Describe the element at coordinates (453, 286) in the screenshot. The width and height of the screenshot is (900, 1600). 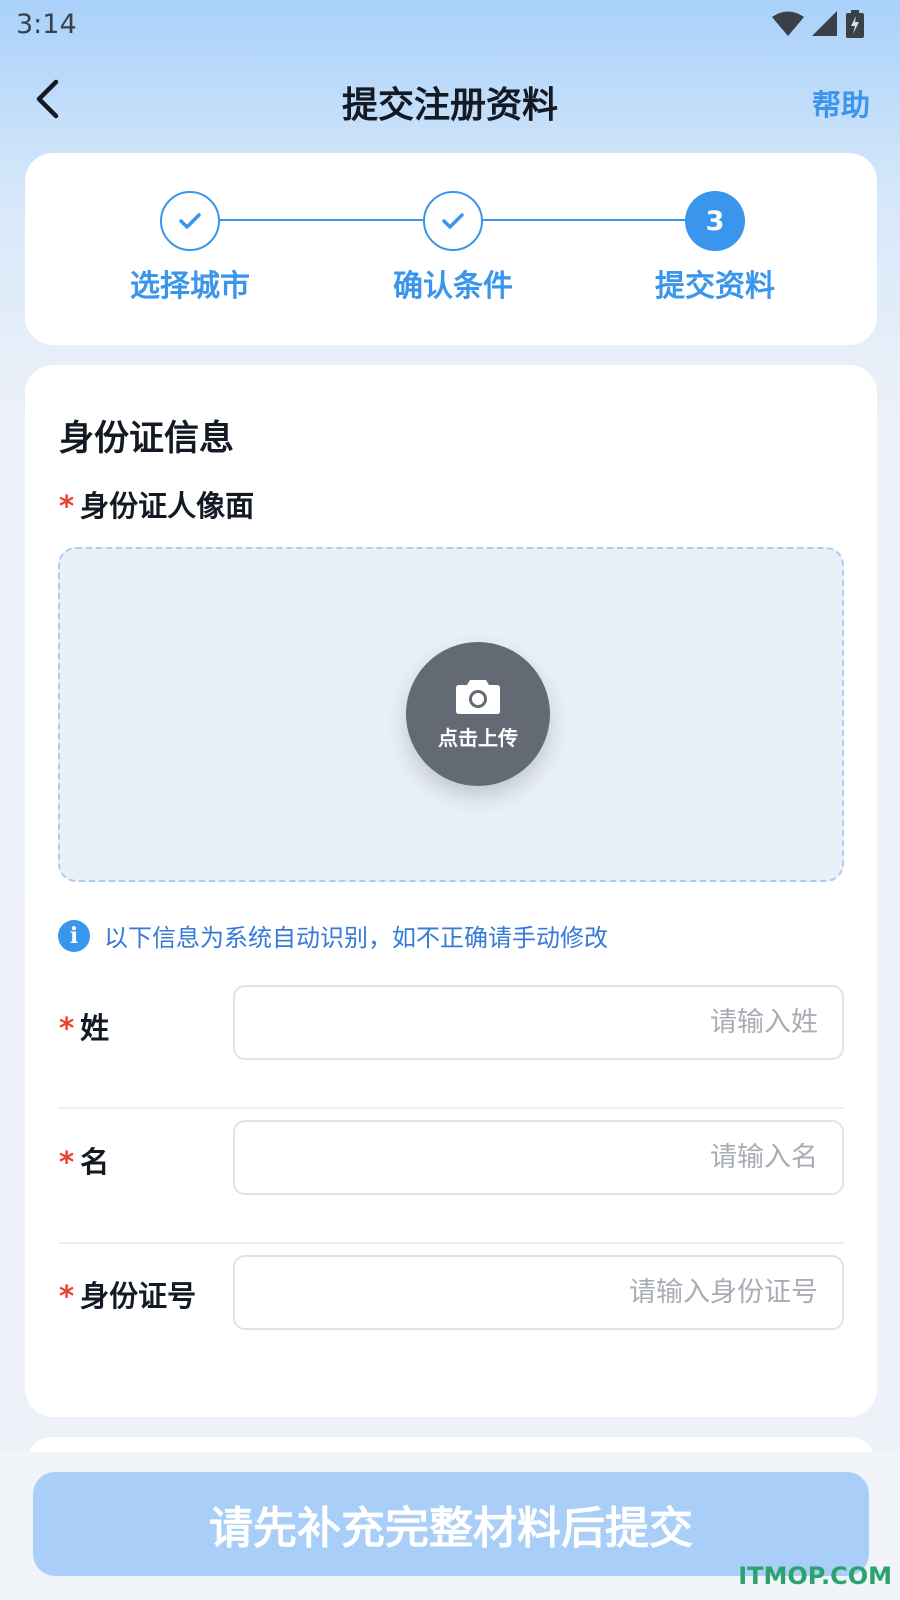
I see `step-label-confirm-conditions: 确认条件` at that location.